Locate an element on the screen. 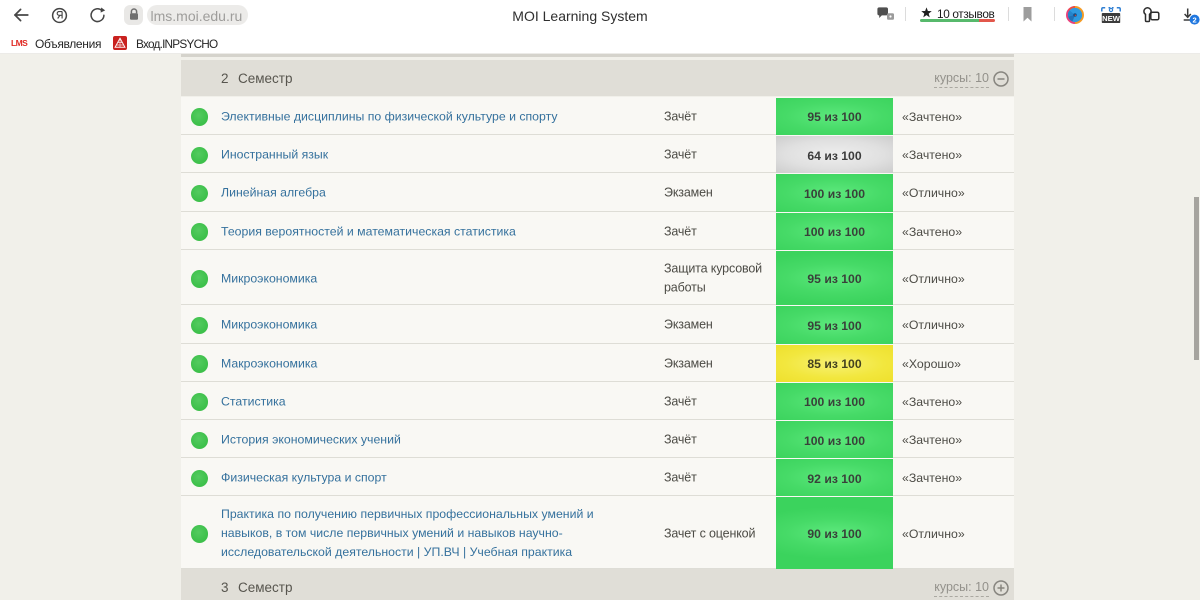 This screenshot has width=1200, height=600. svg-text: NEW is located at coordinates (1111, 18).